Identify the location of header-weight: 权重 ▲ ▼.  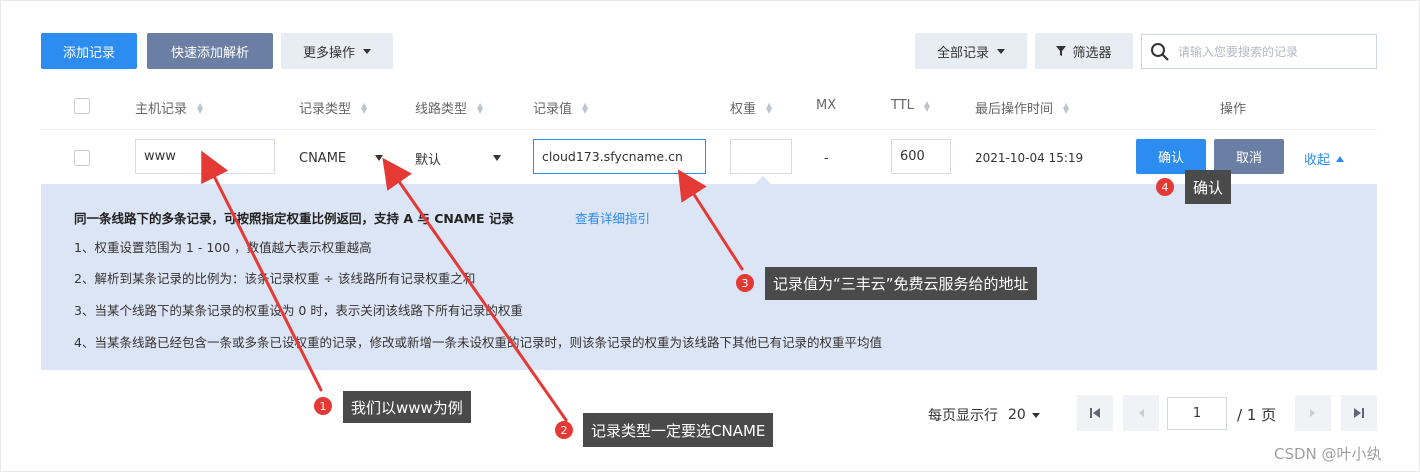
(751, 107).